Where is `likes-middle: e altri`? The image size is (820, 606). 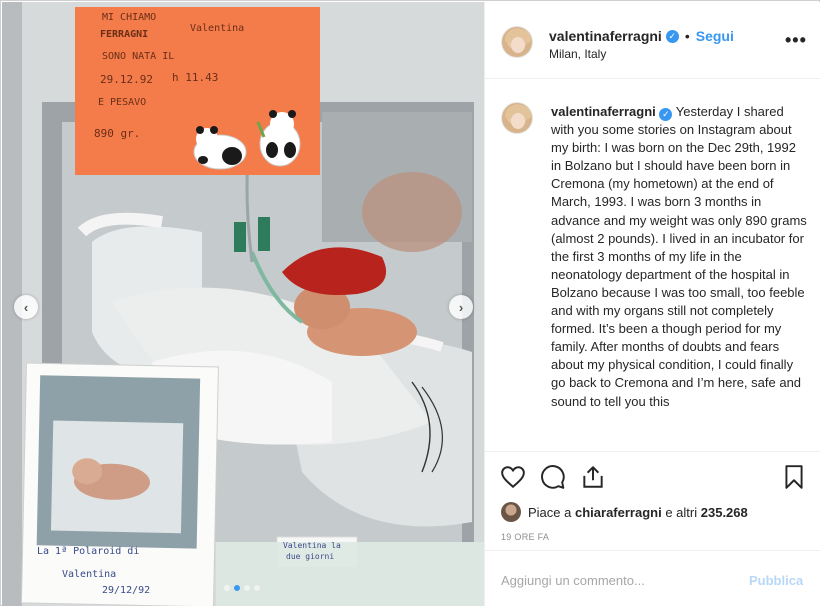 likes-middle: e altri is located at coordinates (681, 512).